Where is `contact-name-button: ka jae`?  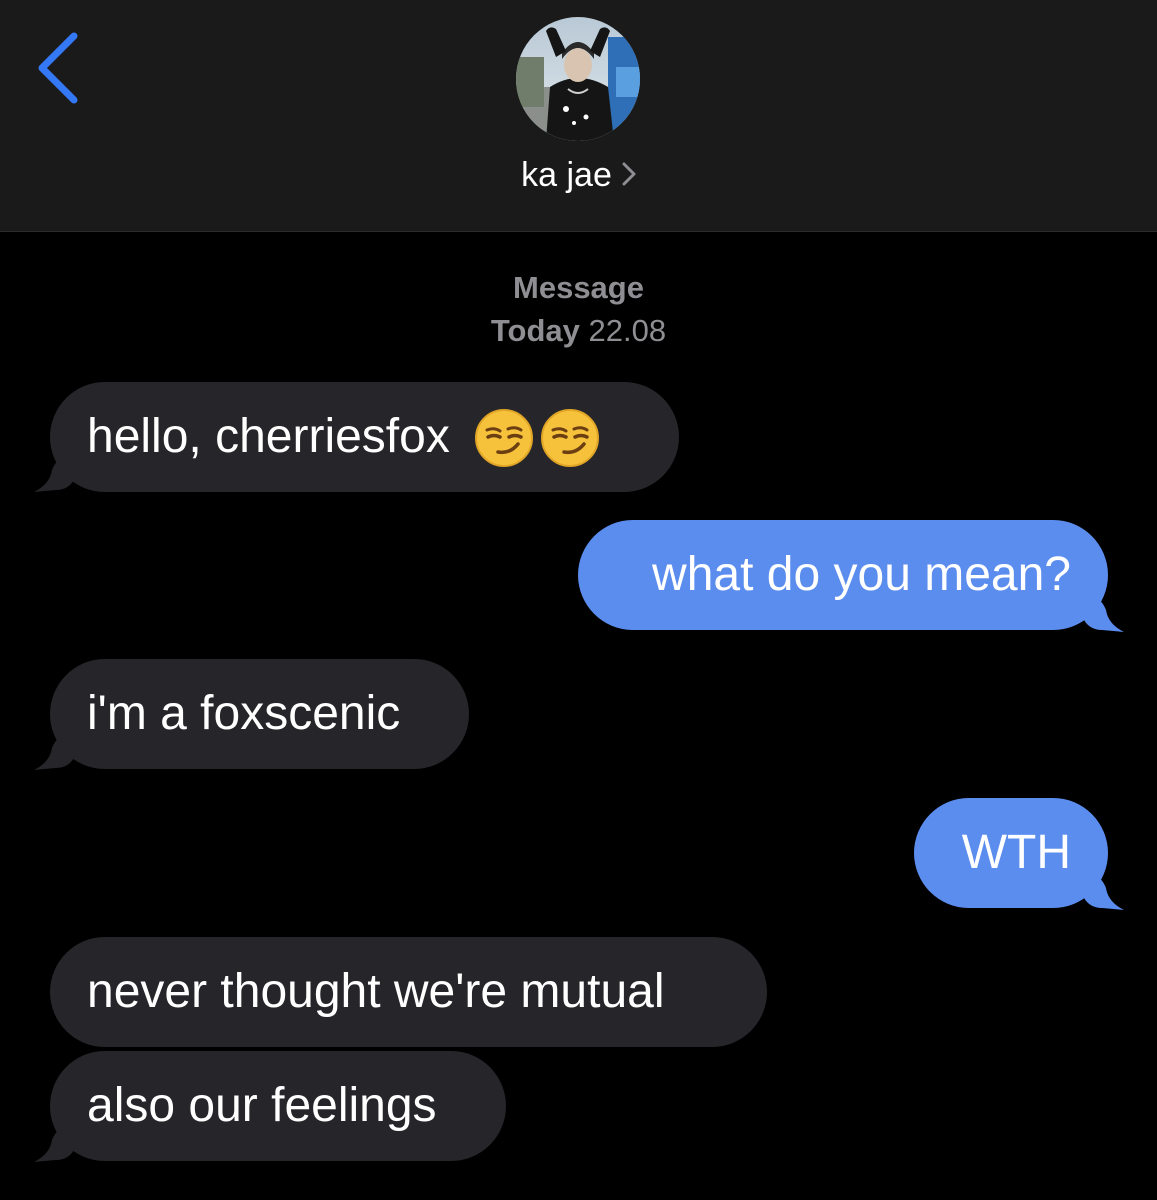
contact-name-button: ka jae is located at coordinates (578, 175).